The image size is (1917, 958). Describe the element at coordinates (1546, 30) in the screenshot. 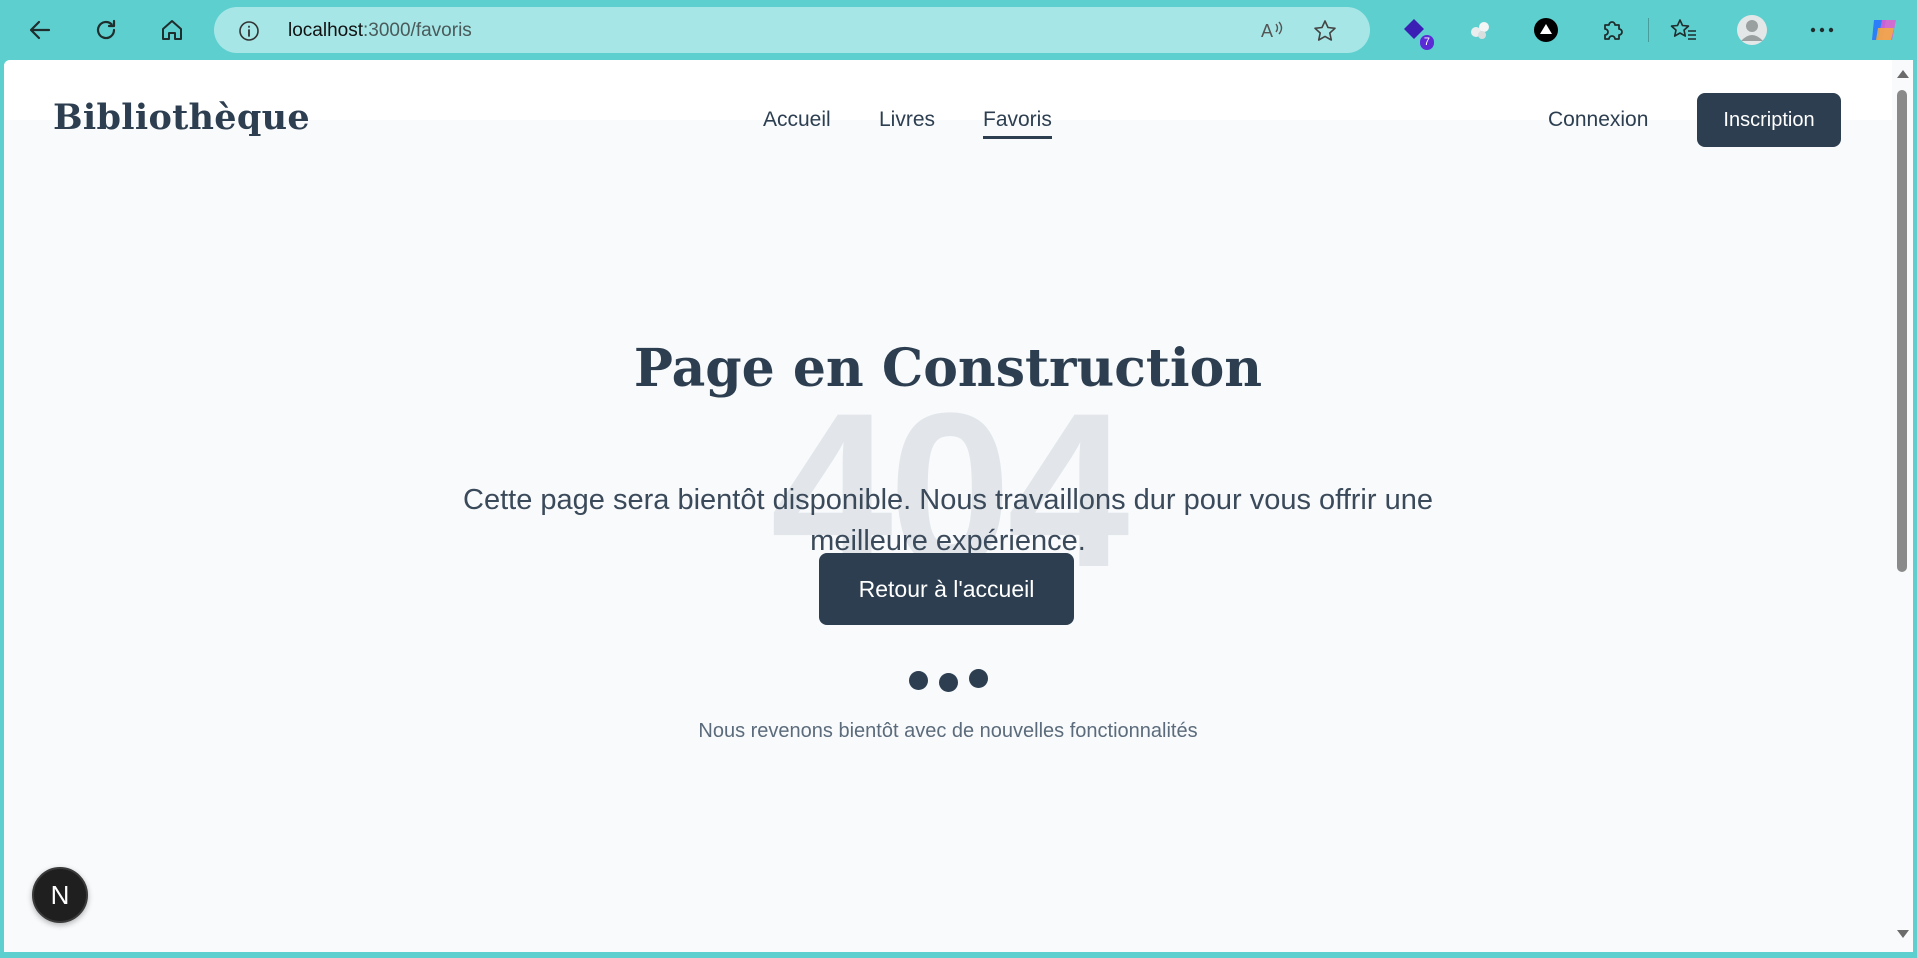

I see `triangle-extension-icon` at that location.